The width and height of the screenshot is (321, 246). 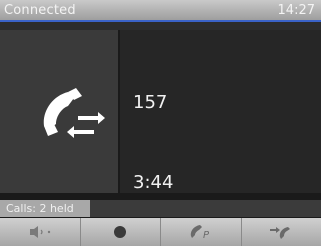 I want to click on active-call-icon, so click(x=74, y=113).